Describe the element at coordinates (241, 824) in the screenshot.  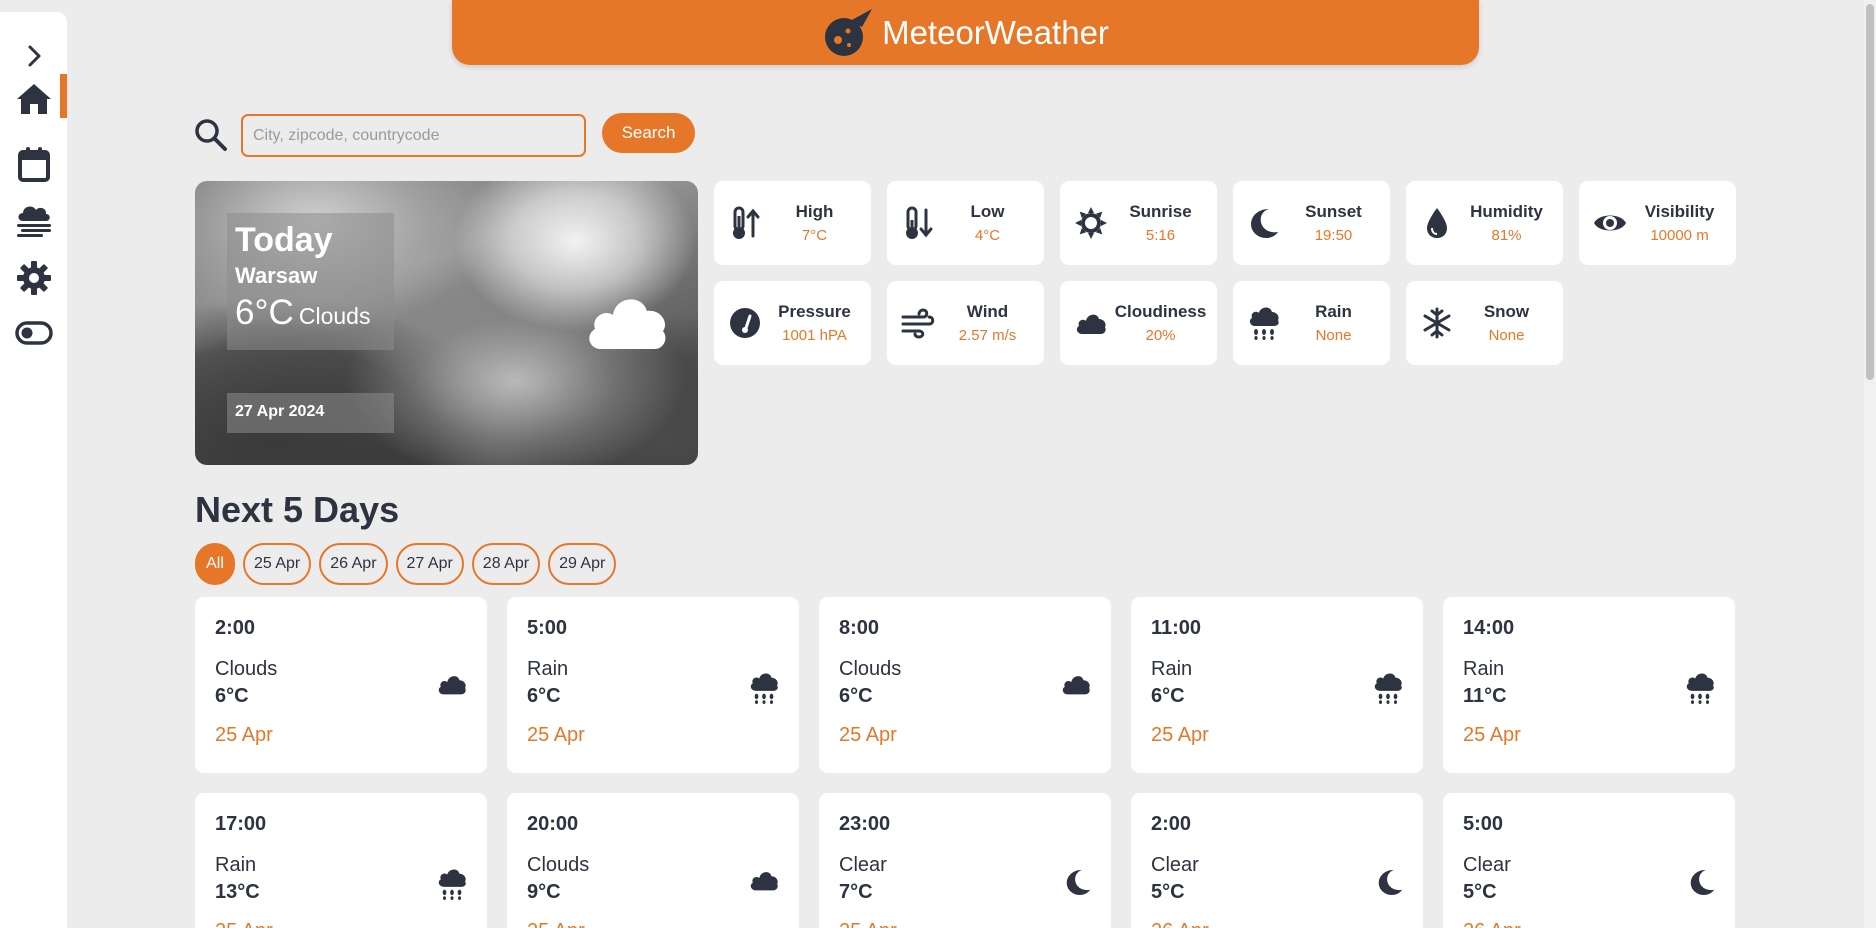
I see `forecast-time: 17:00` at that location.